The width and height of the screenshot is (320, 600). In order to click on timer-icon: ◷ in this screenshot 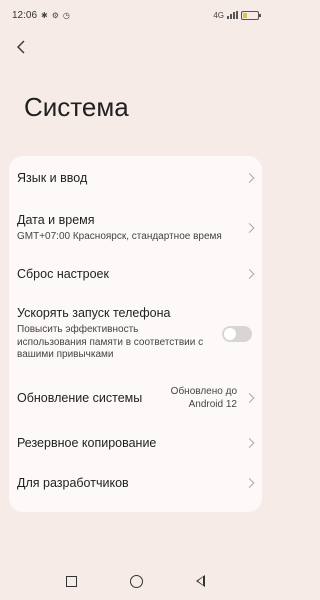, I will do `click(66, 15)`.